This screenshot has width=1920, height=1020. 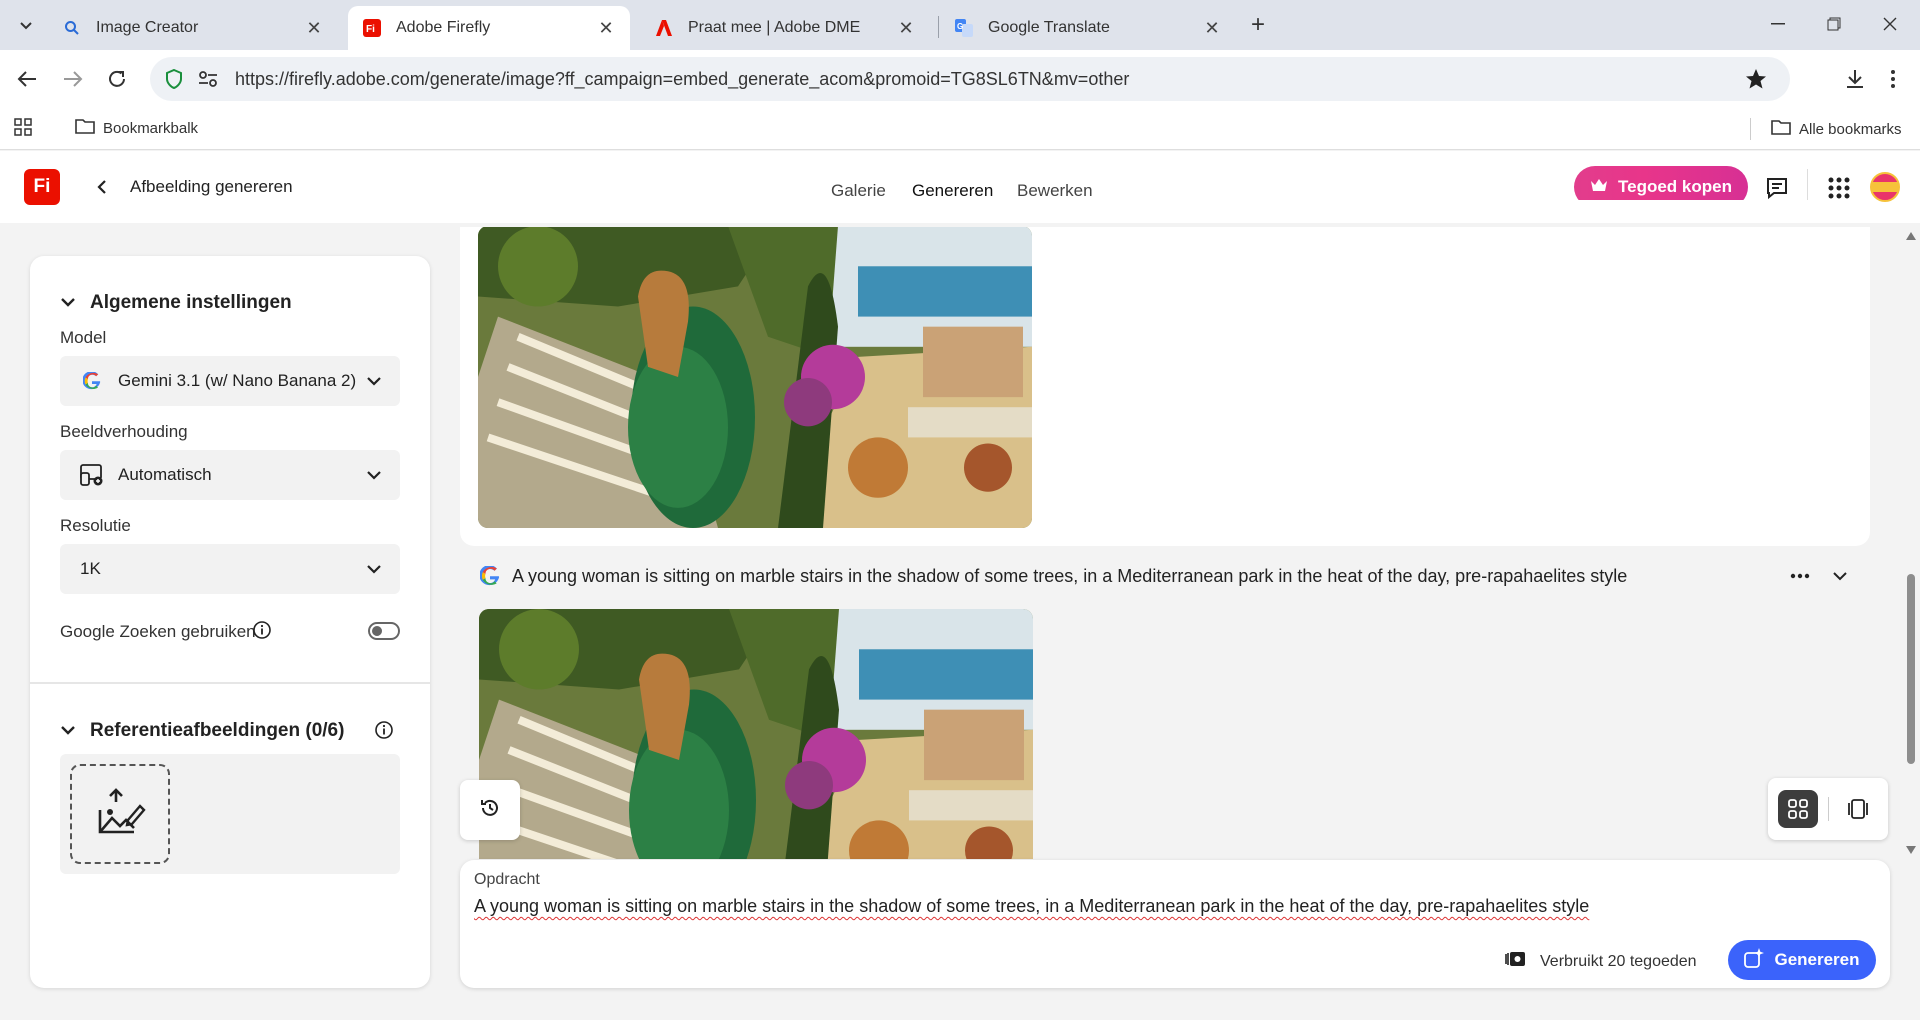 What do you see at coordinates (174, 79) in the screenshot?
I see `shield-icon` at bounding box center [174, 79].